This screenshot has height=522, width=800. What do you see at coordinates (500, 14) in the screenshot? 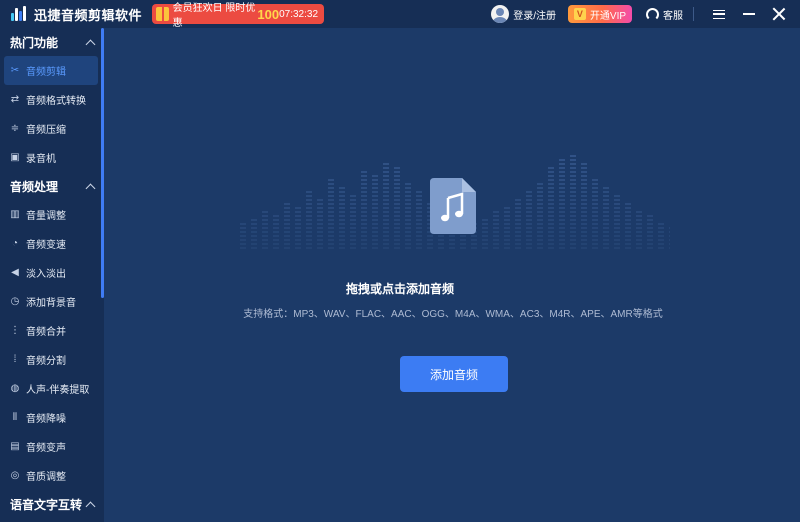
I see `avatar` at bounding box center [500, 14].